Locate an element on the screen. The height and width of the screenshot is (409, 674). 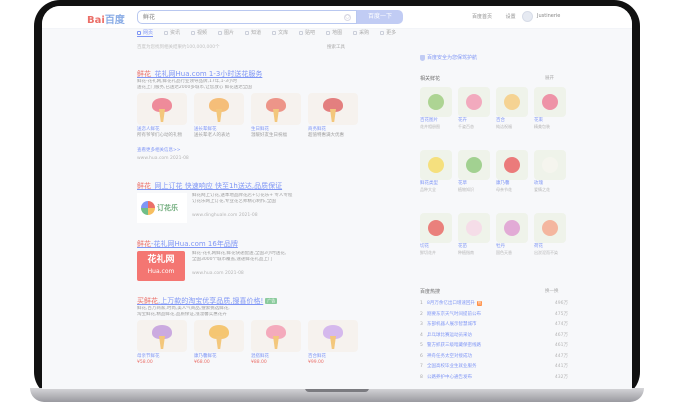
search-button: 百度一下 is located at coordinates (380, 17).